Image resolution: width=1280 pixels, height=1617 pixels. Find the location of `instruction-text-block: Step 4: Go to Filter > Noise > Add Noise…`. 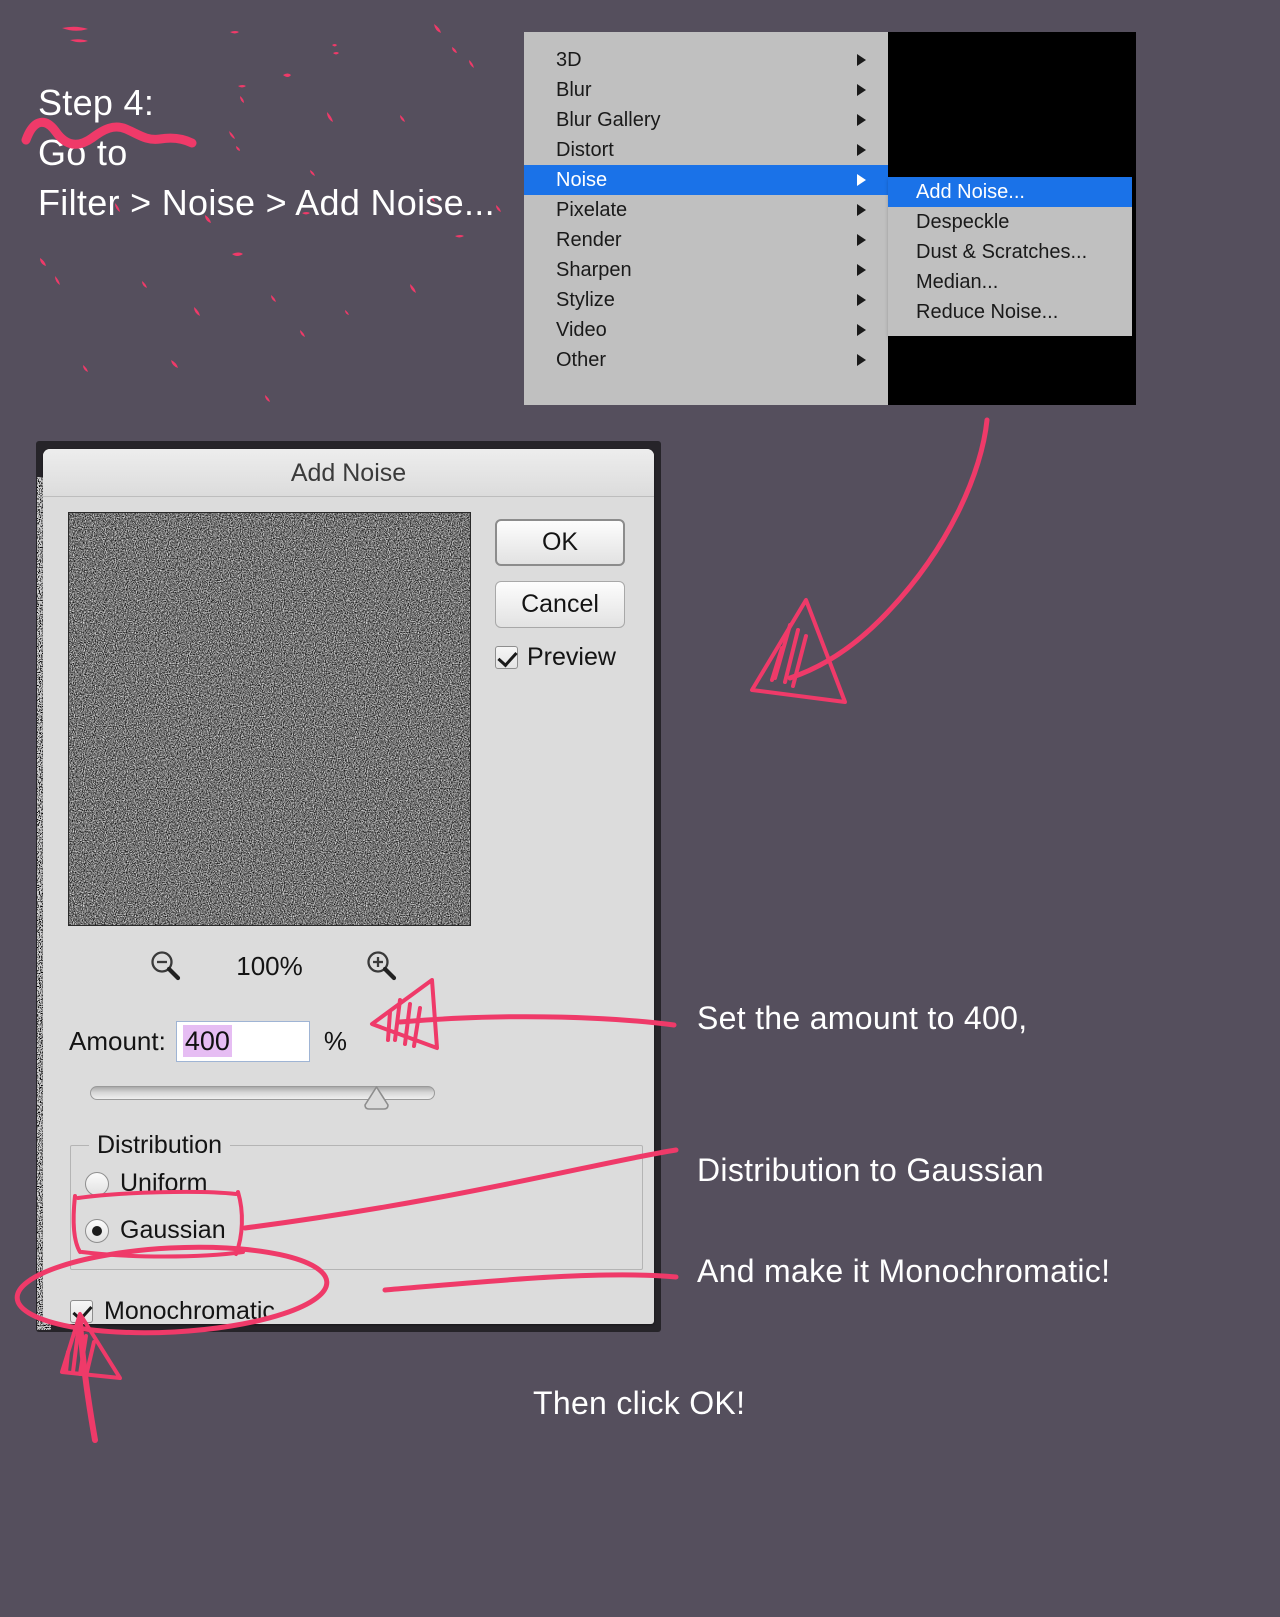

instruction-text-block: Step 4: Go to Filter > Noise > Add Noise… is located at coordinates (266, 153).